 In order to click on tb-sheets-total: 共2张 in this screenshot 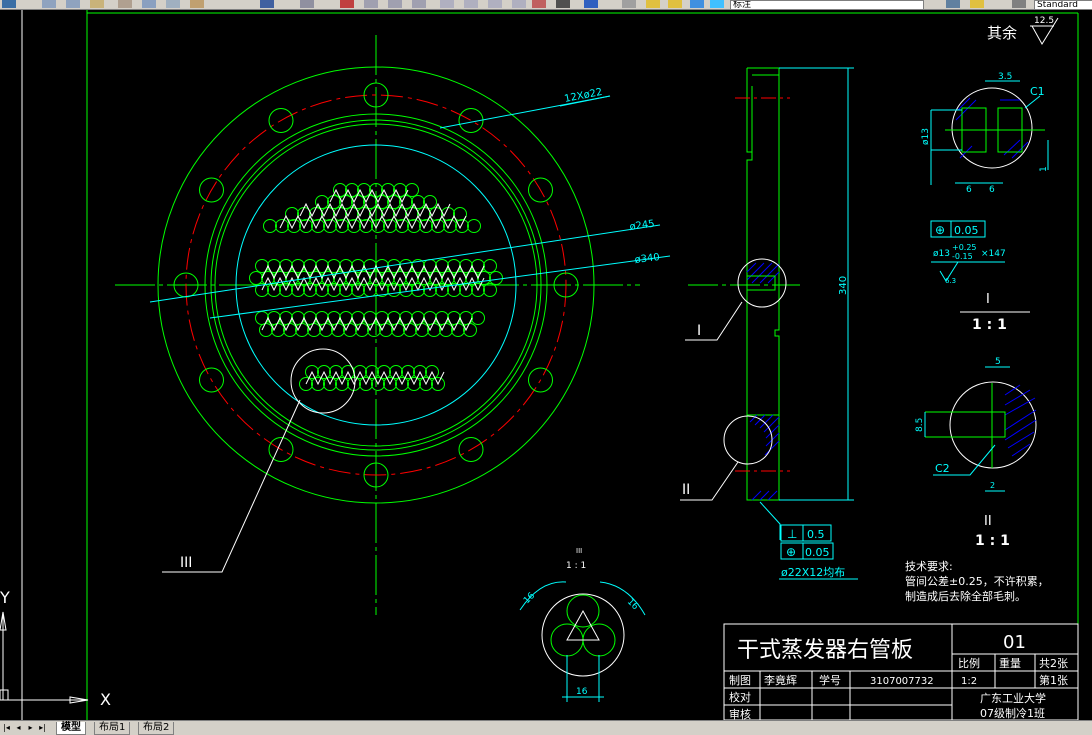, I will do `click(1053, 663)`.